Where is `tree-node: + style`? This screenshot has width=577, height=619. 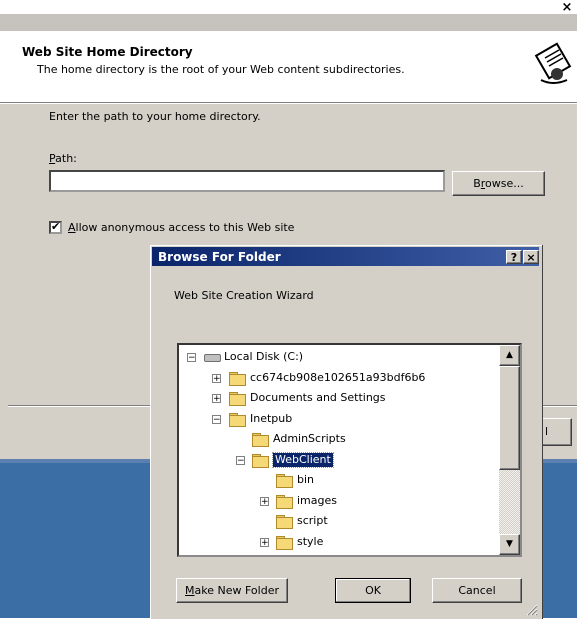 tree-node: + style is located at coordinates (339, 542).